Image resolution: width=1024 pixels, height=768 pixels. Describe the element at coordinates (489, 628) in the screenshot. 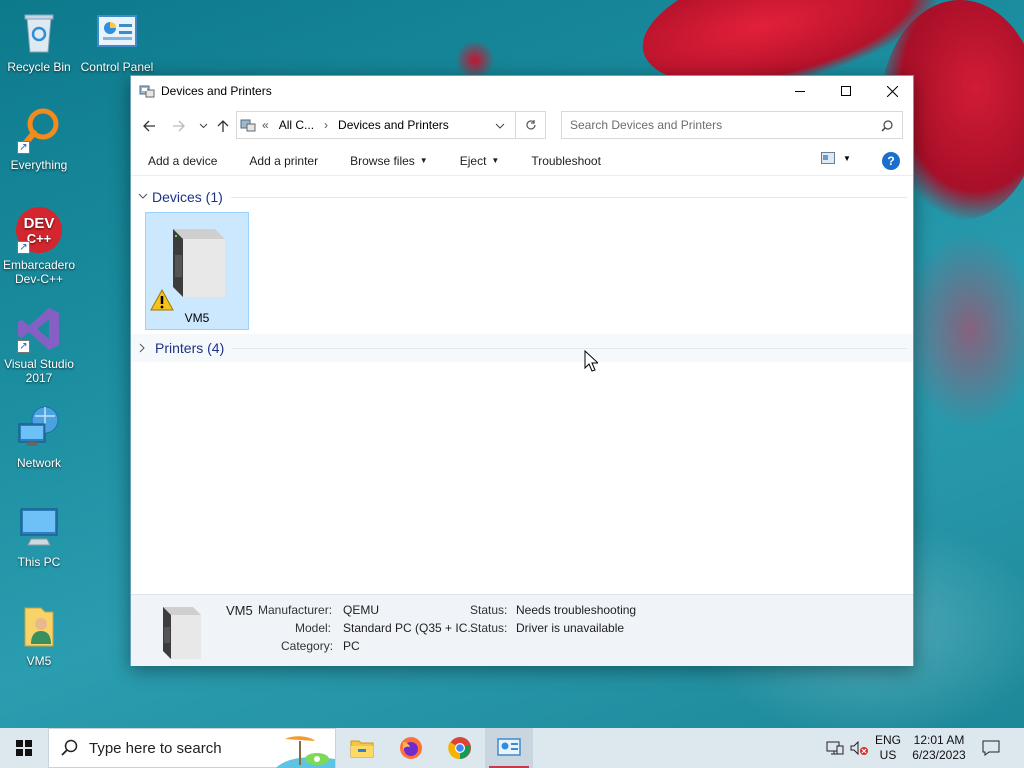

I see `status-label: Status:` at that location.